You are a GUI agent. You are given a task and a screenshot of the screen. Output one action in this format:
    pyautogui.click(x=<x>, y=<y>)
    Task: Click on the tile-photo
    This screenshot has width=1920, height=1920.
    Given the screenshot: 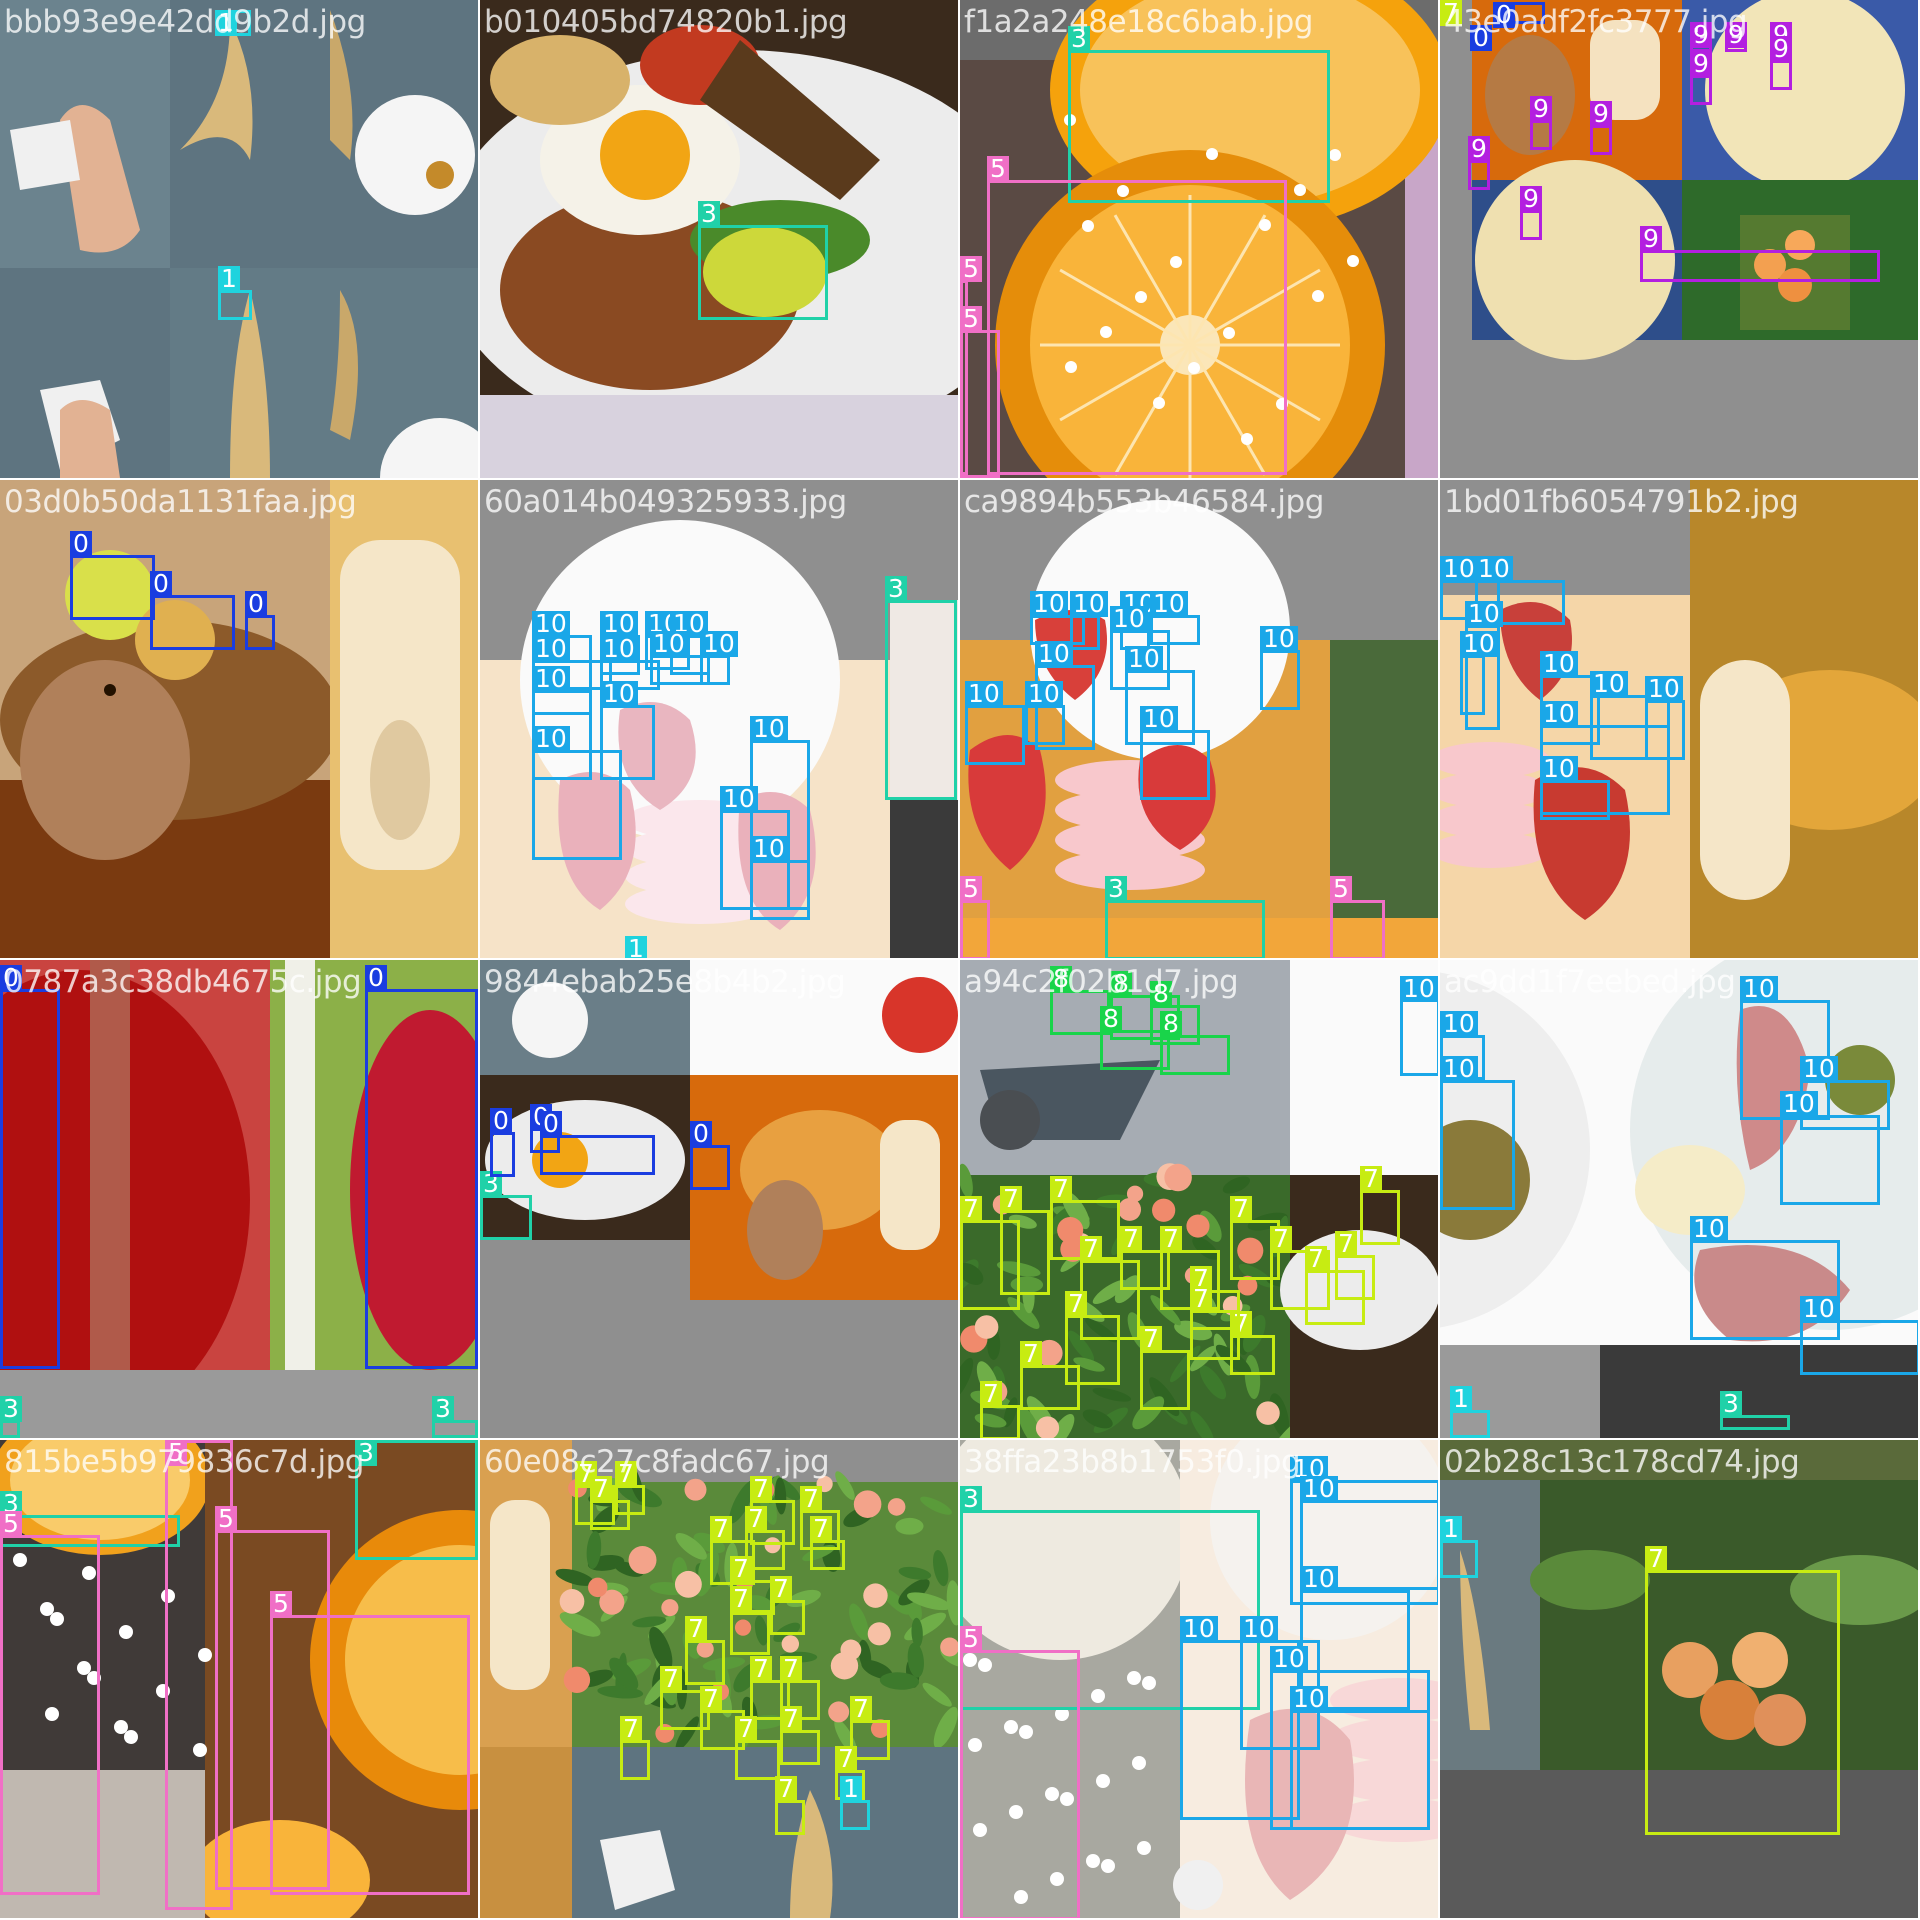 What is the action you would take?
    pyautogui.click(x=719, y=1199)
    